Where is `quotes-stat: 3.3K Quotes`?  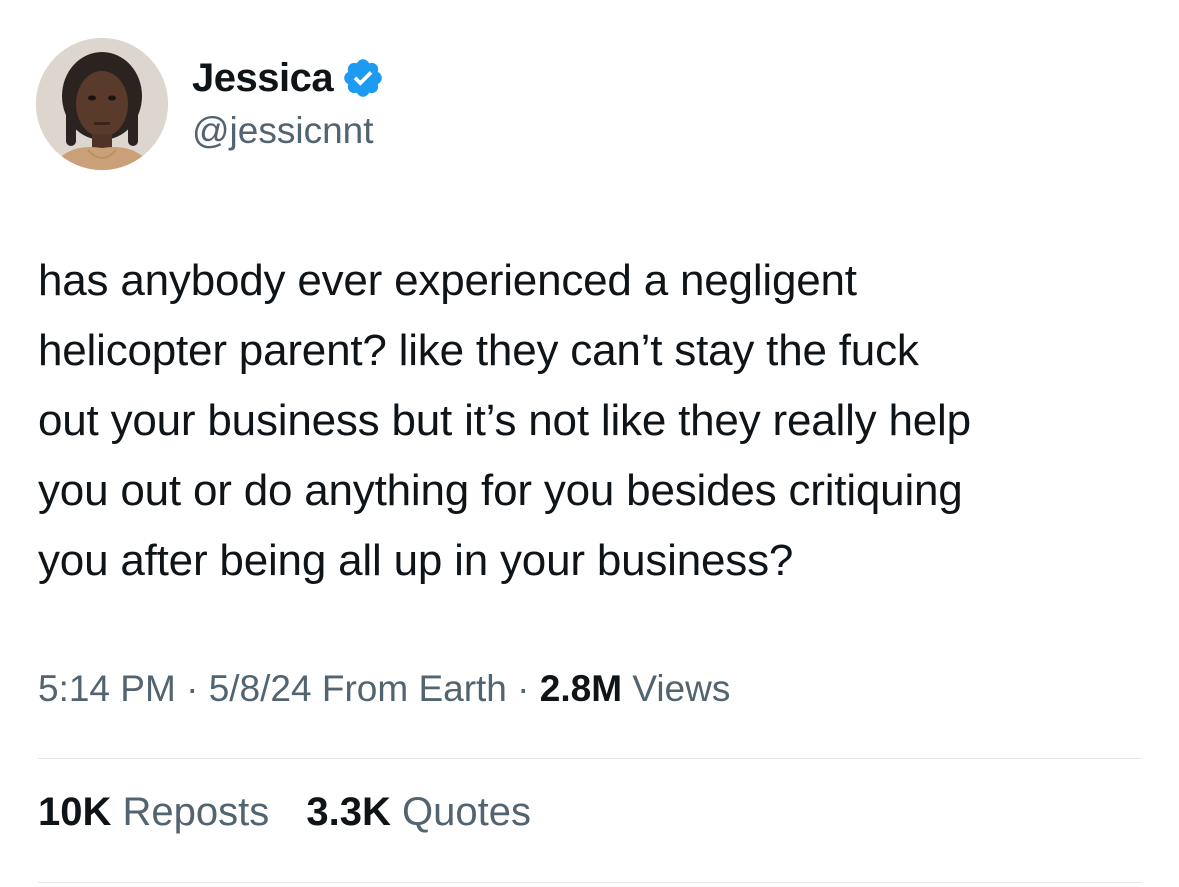 quotes-stat: 3.3K Quotes is located at coordinates (418, 812).